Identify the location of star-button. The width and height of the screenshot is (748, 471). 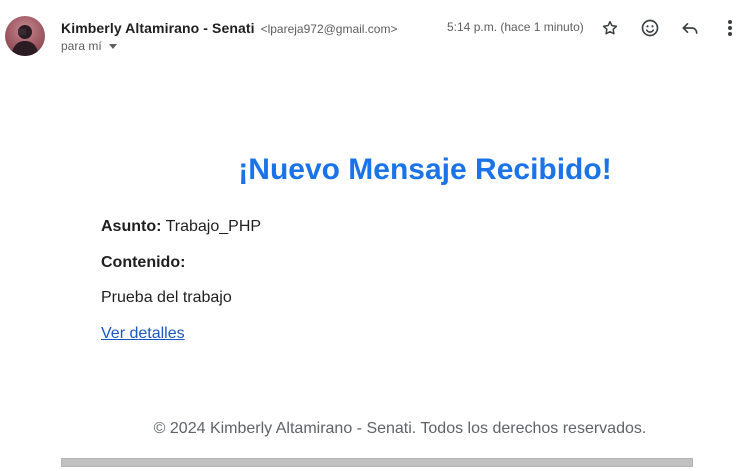
(610, 28).